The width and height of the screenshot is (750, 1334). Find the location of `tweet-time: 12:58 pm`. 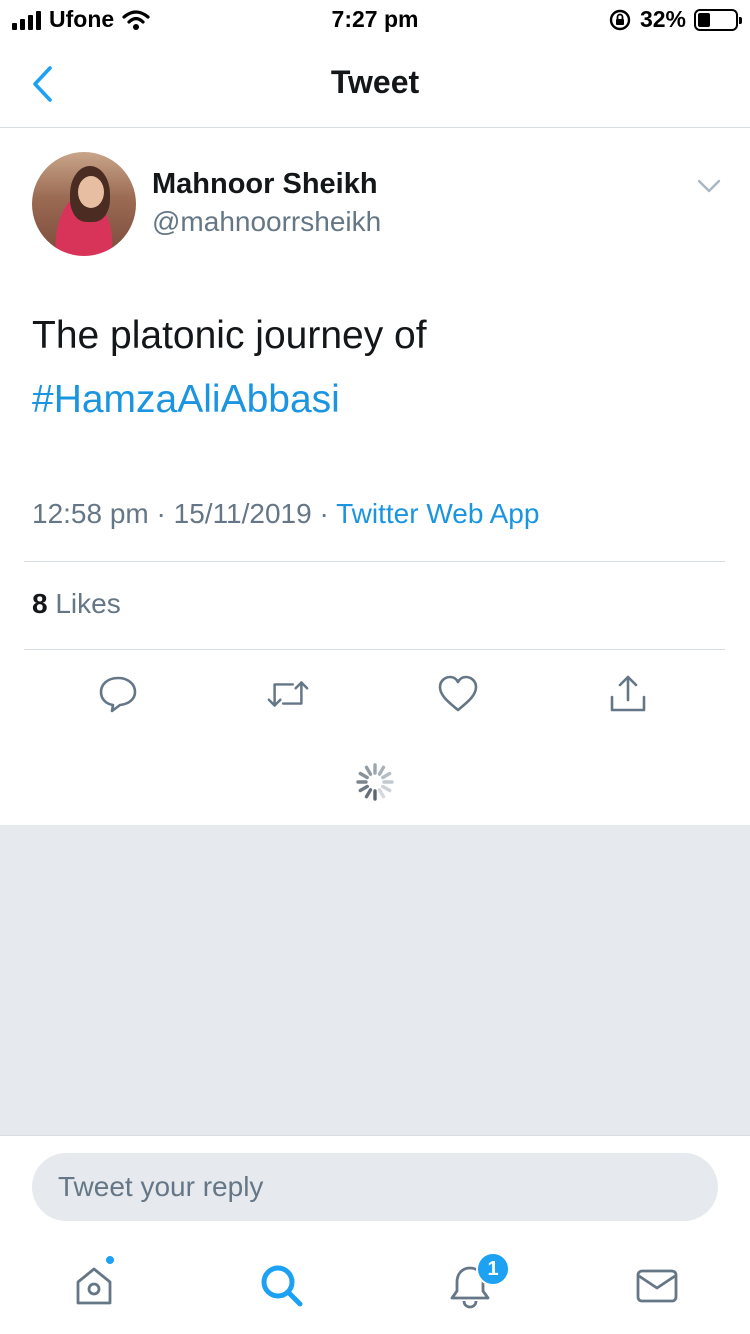

tweet-time: 12:58 pm is located at coordinates (90, 513).